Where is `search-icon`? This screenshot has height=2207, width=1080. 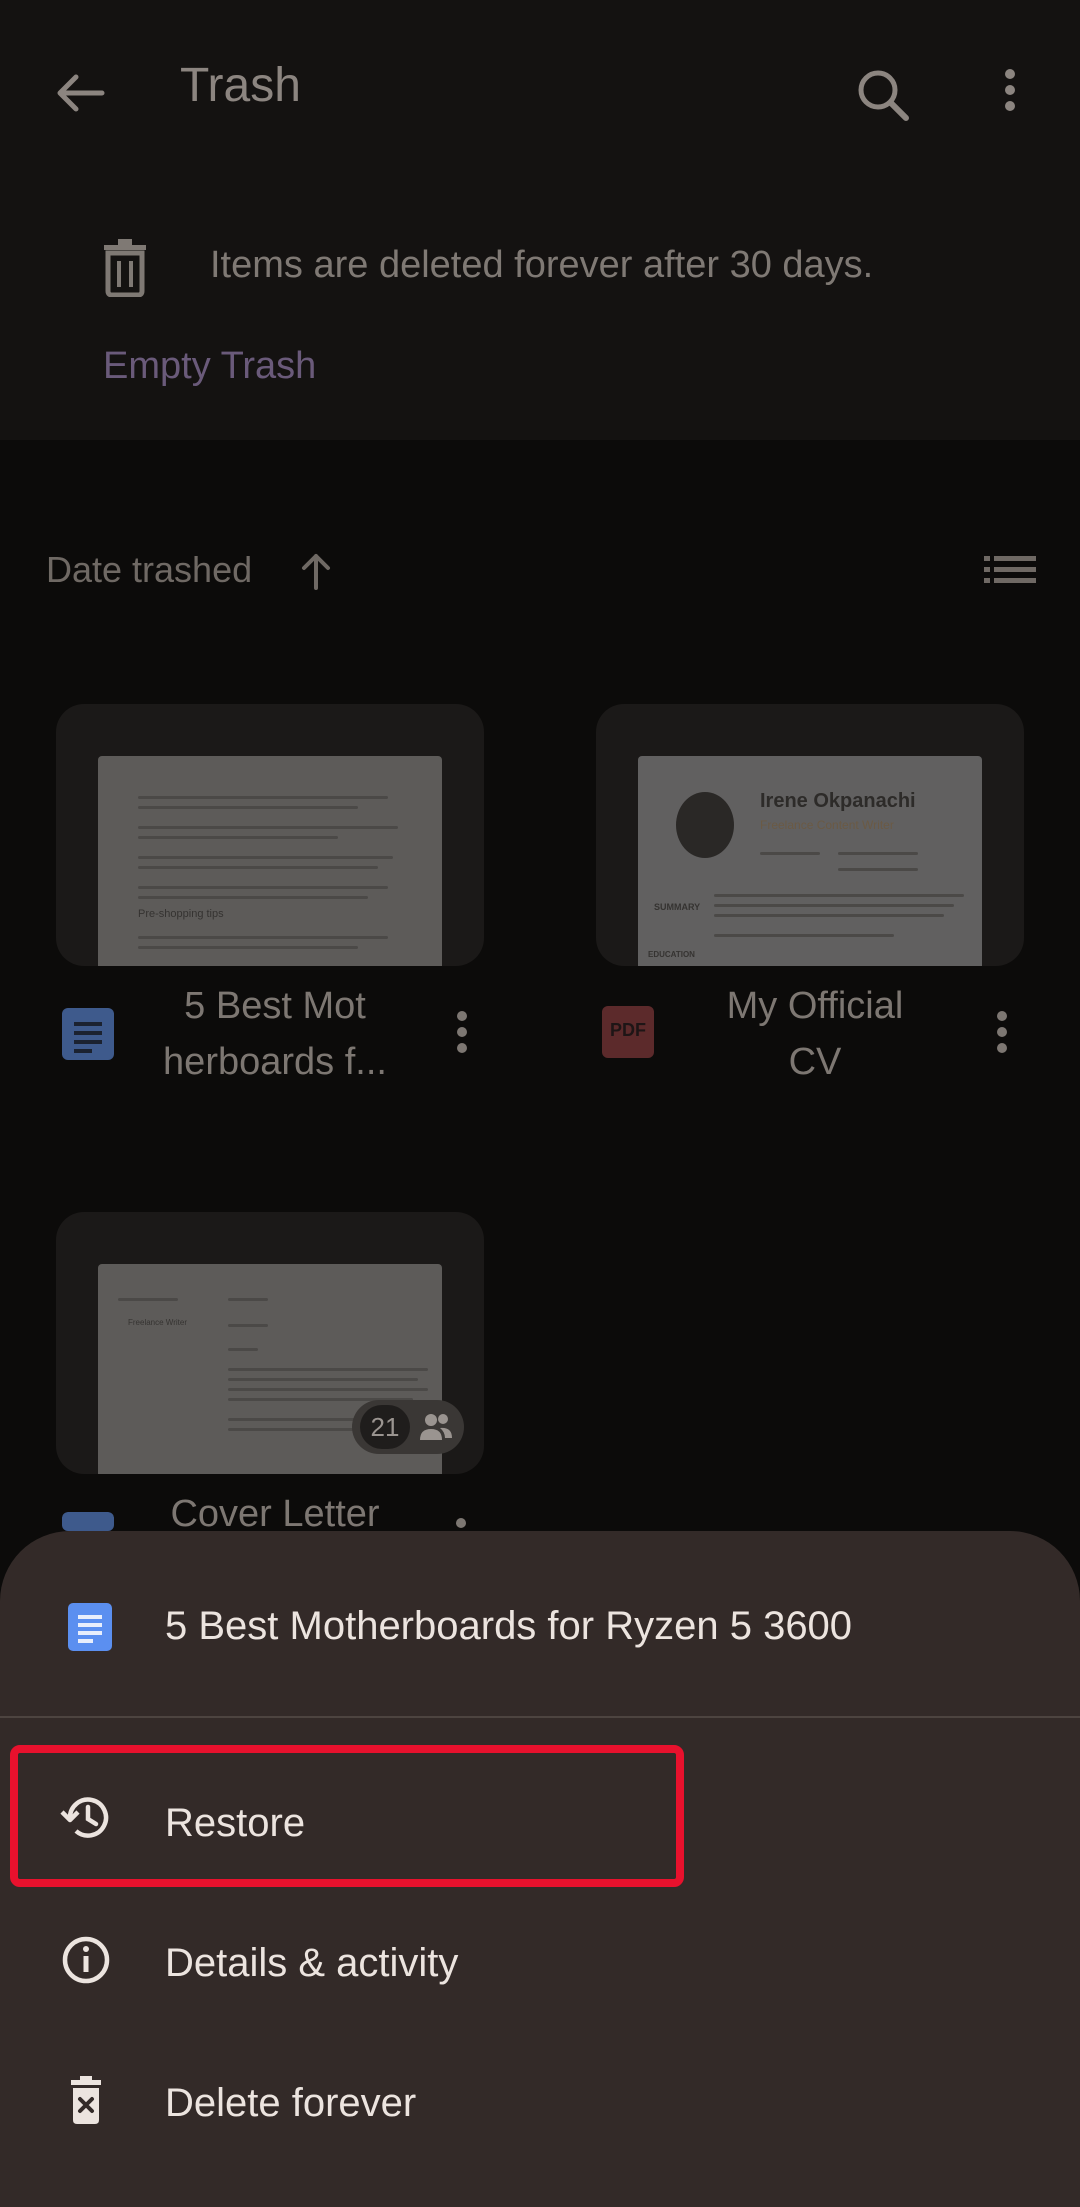
search-icon is located at coordinates (883, 95).